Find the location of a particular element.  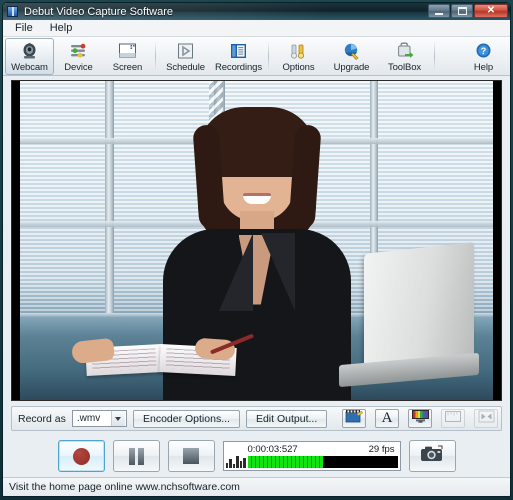

meter-row is located at coordinates (311, 461).